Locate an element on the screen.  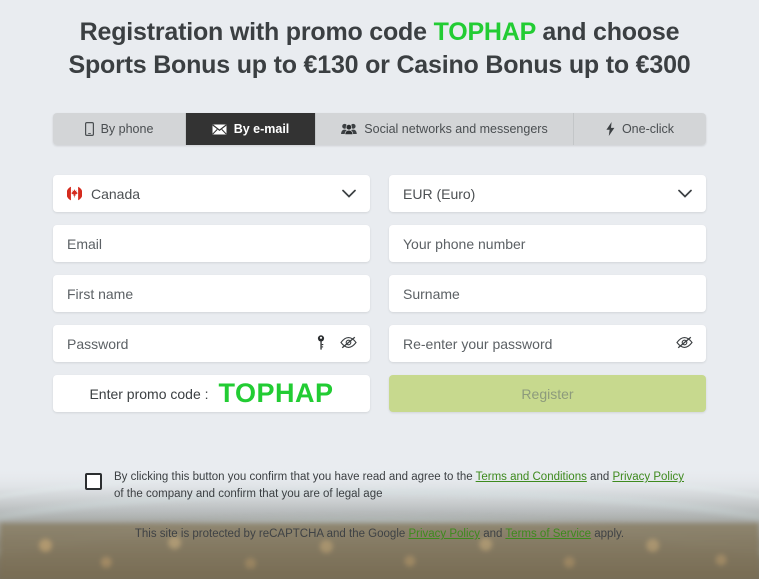
consent-text-part-2: and is located at coordinates (599, 477).